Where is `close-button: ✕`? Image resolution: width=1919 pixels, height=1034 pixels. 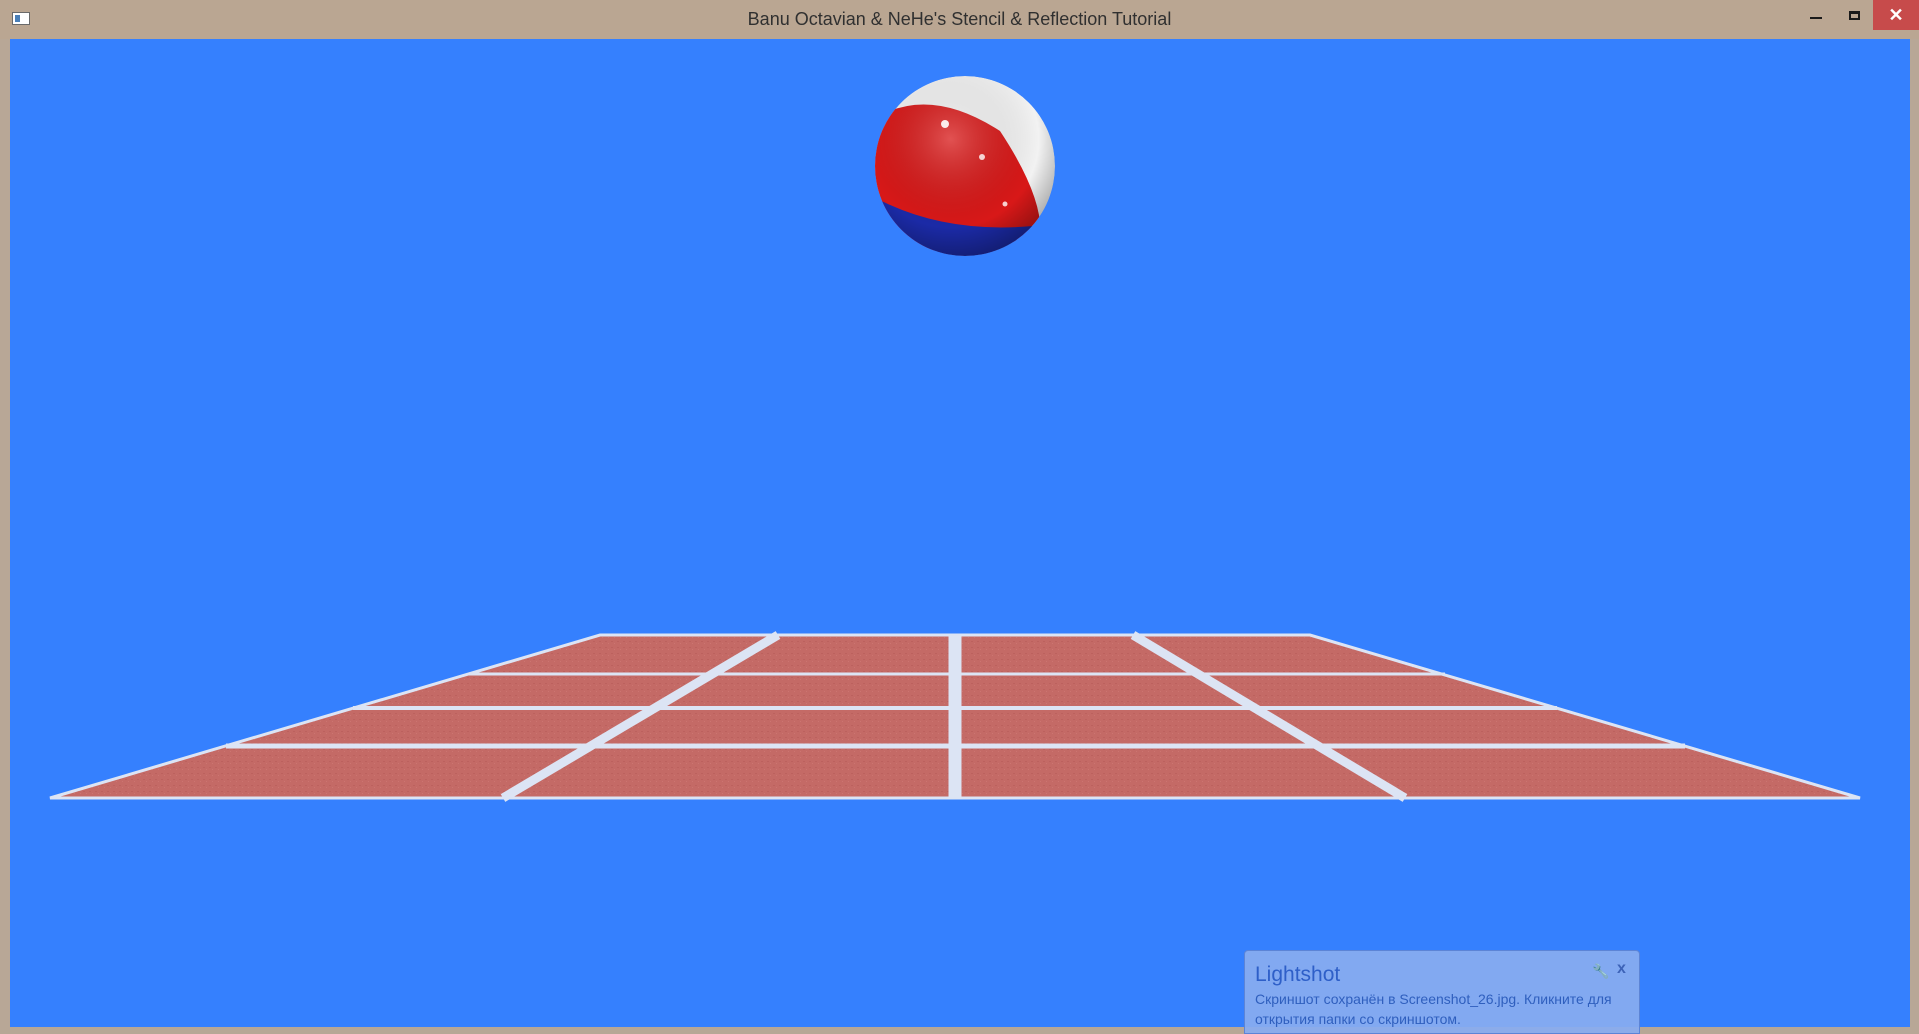
close-button: ✕ is located at coordinates (1896, 15).